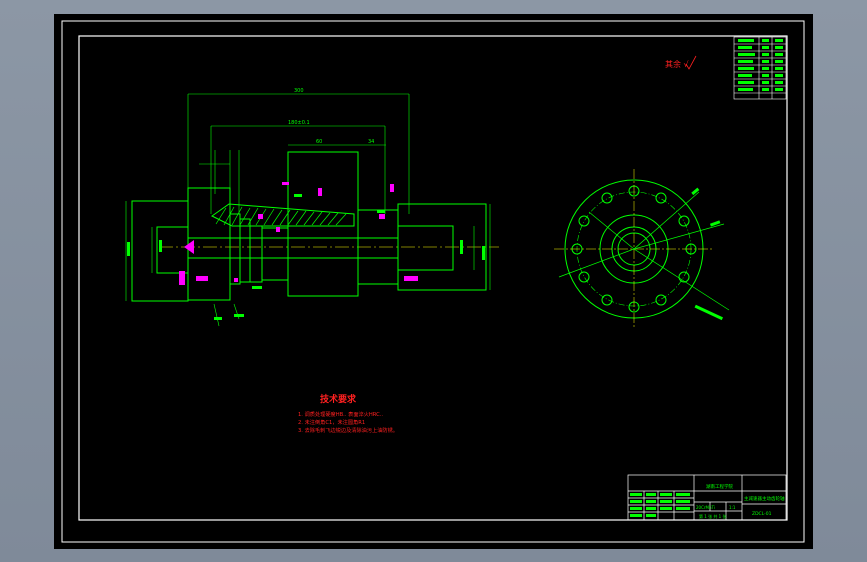 The image size is (867, 562). What do you see at coordinates (338, 399) in the screenshot?
I see `tech-req-title: 技术要求` at bounding box center [338, 399].